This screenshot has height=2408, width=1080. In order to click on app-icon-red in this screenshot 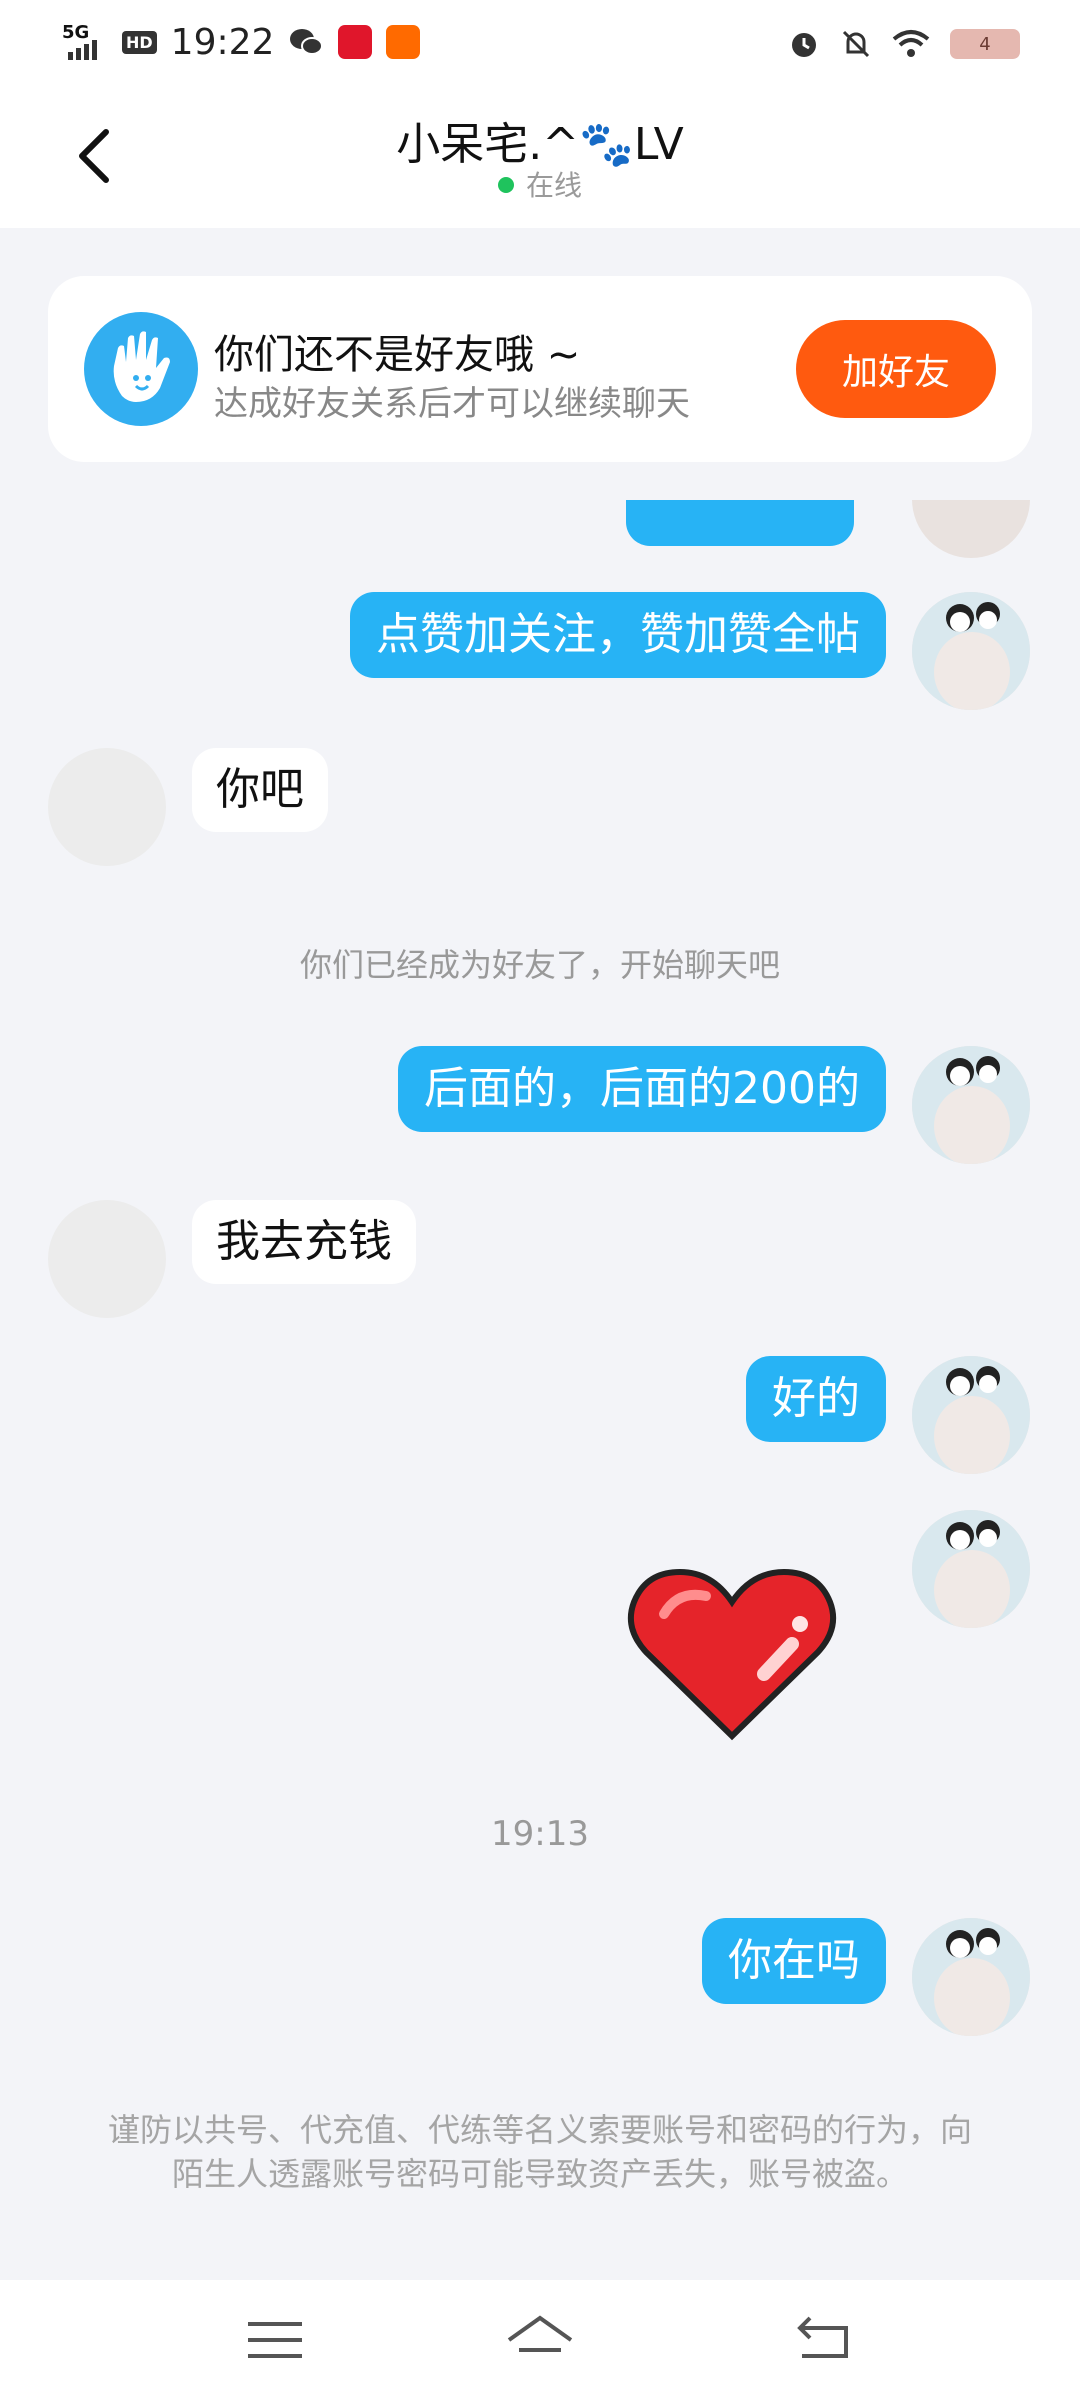, I will do `click(355, 42)`.